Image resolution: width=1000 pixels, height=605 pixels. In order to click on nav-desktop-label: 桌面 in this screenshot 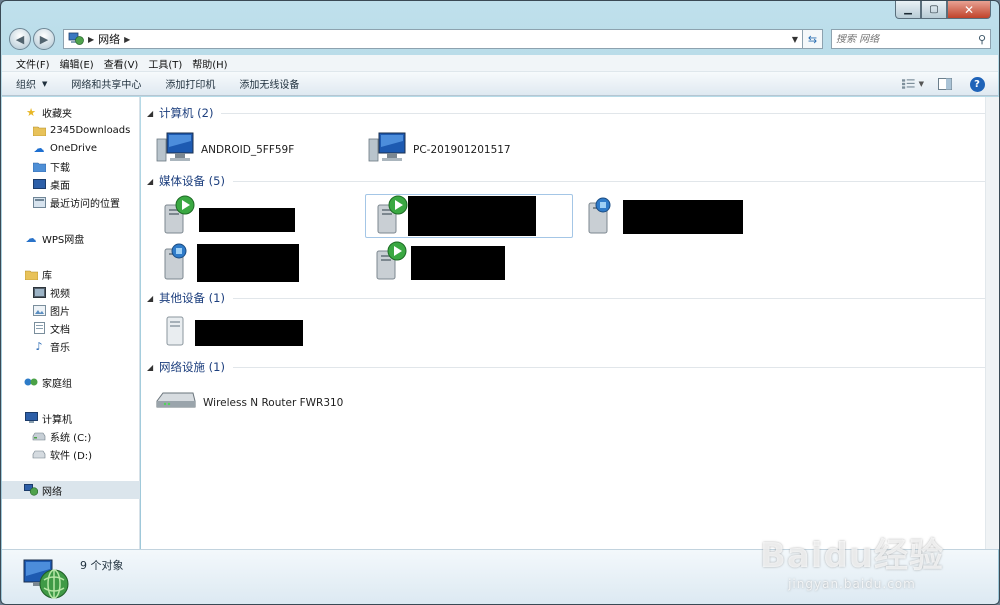, I will do `click(60, 186)`.